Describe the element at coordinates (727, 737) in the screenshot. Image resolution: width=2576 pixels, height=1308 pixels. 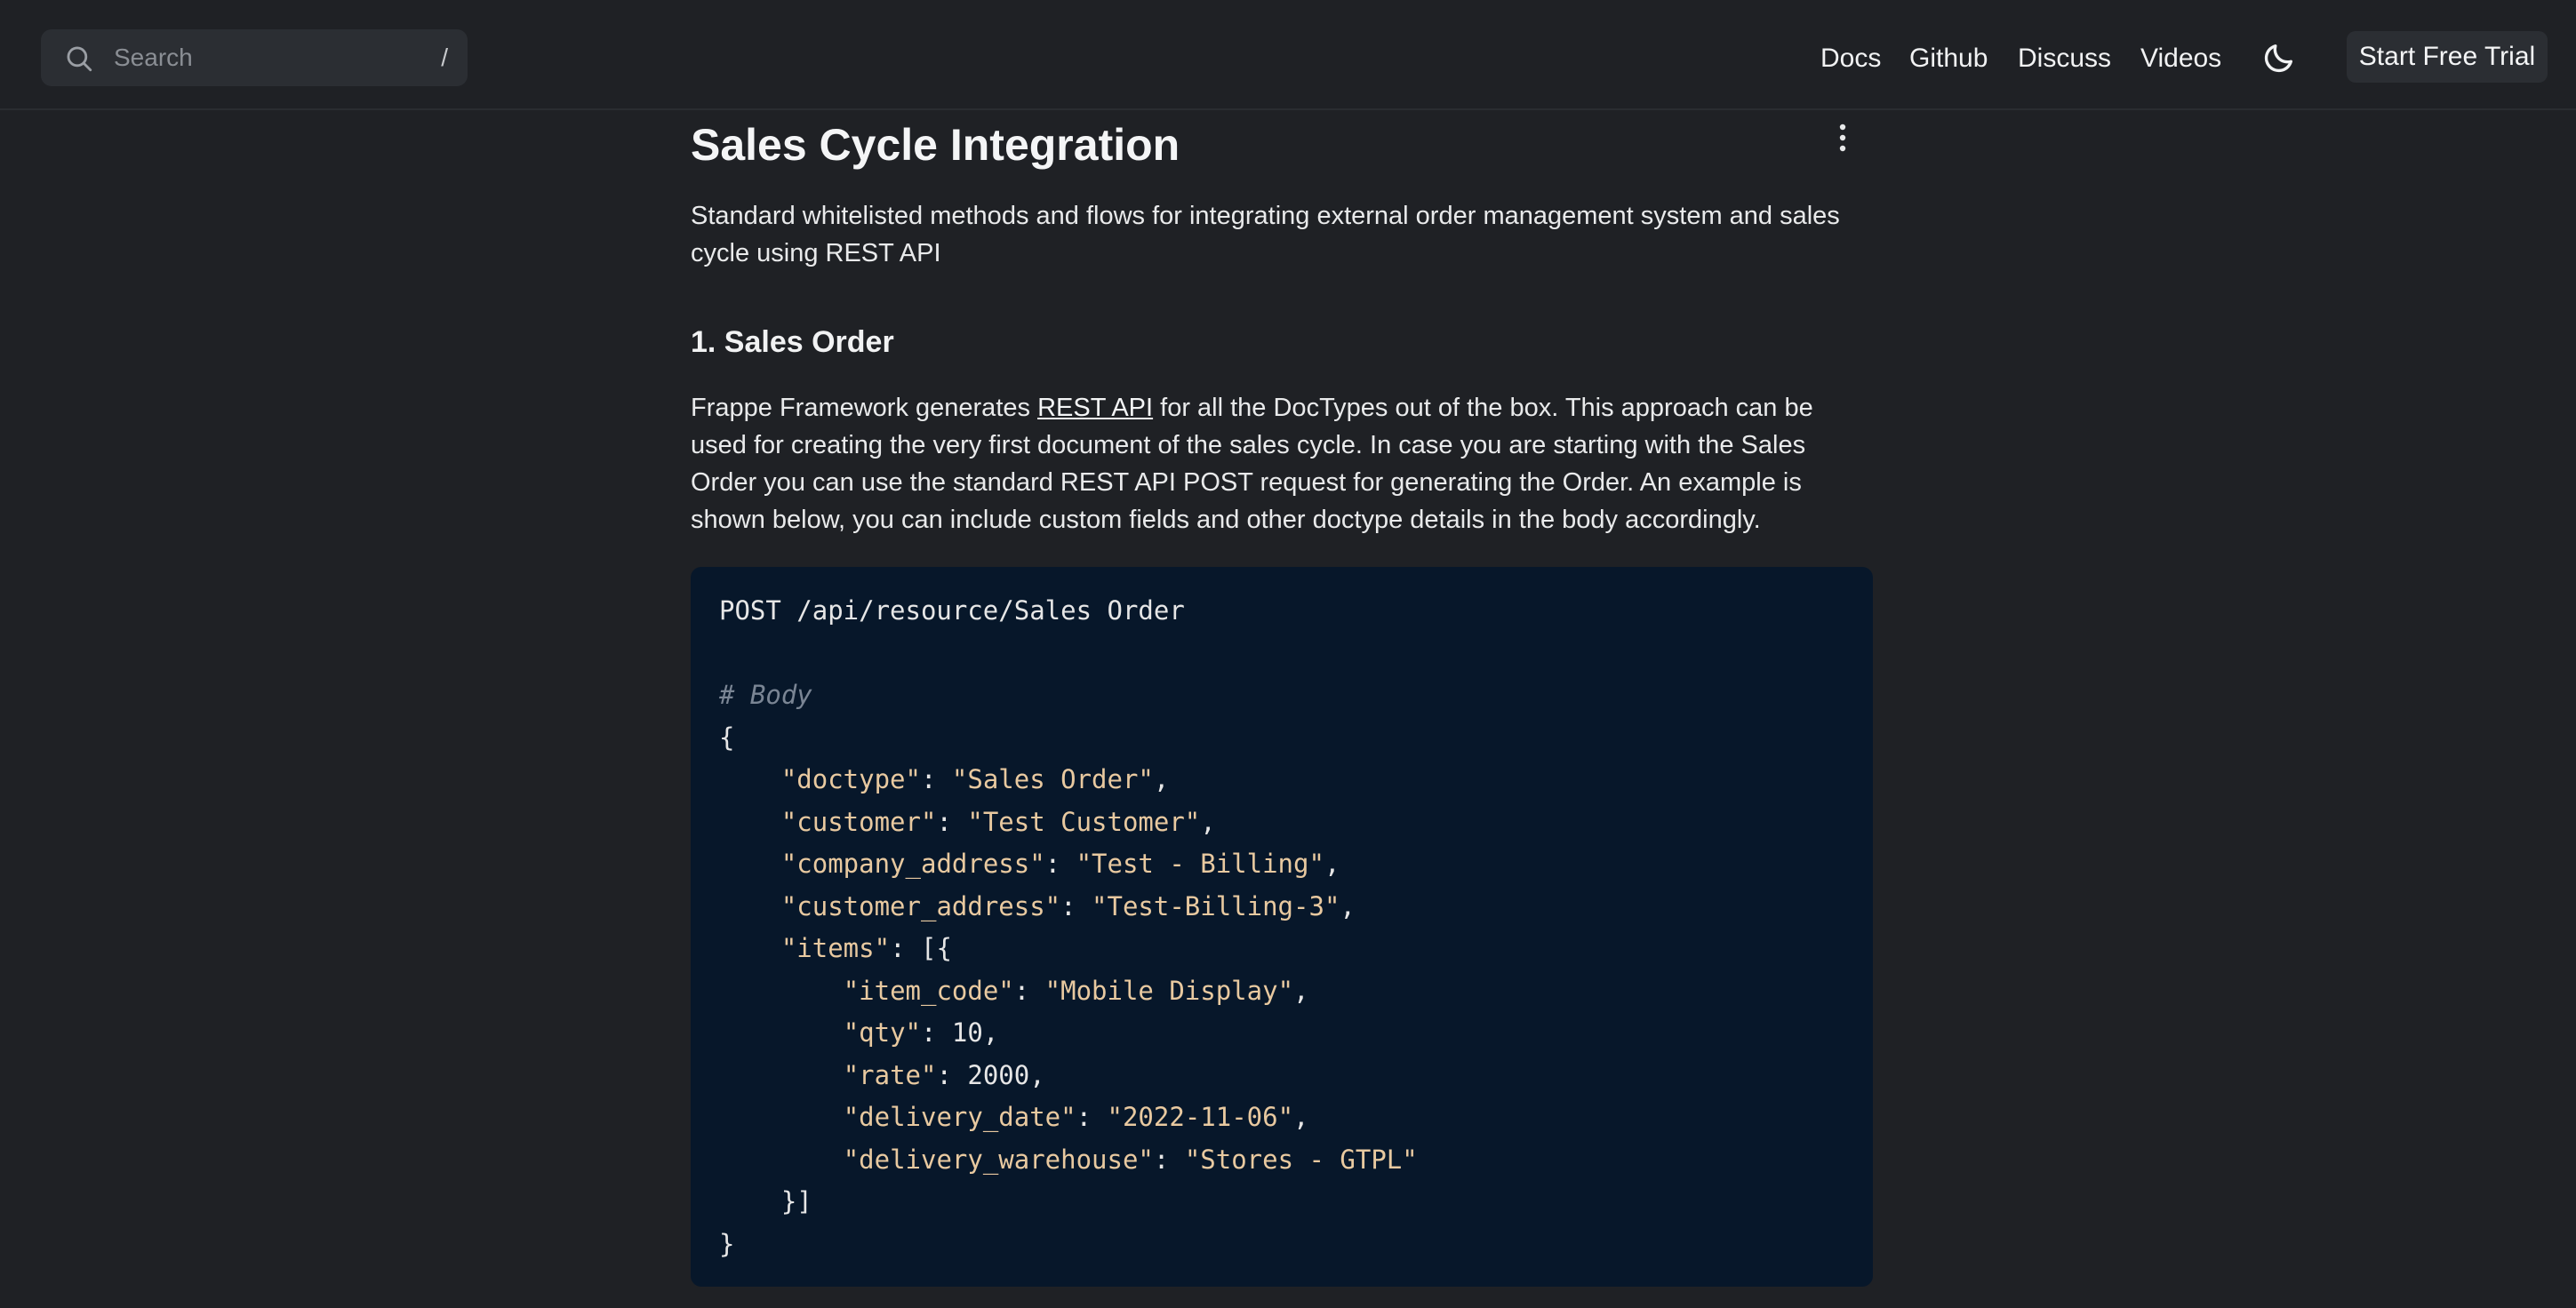
I see `code-brace: {` at that location.